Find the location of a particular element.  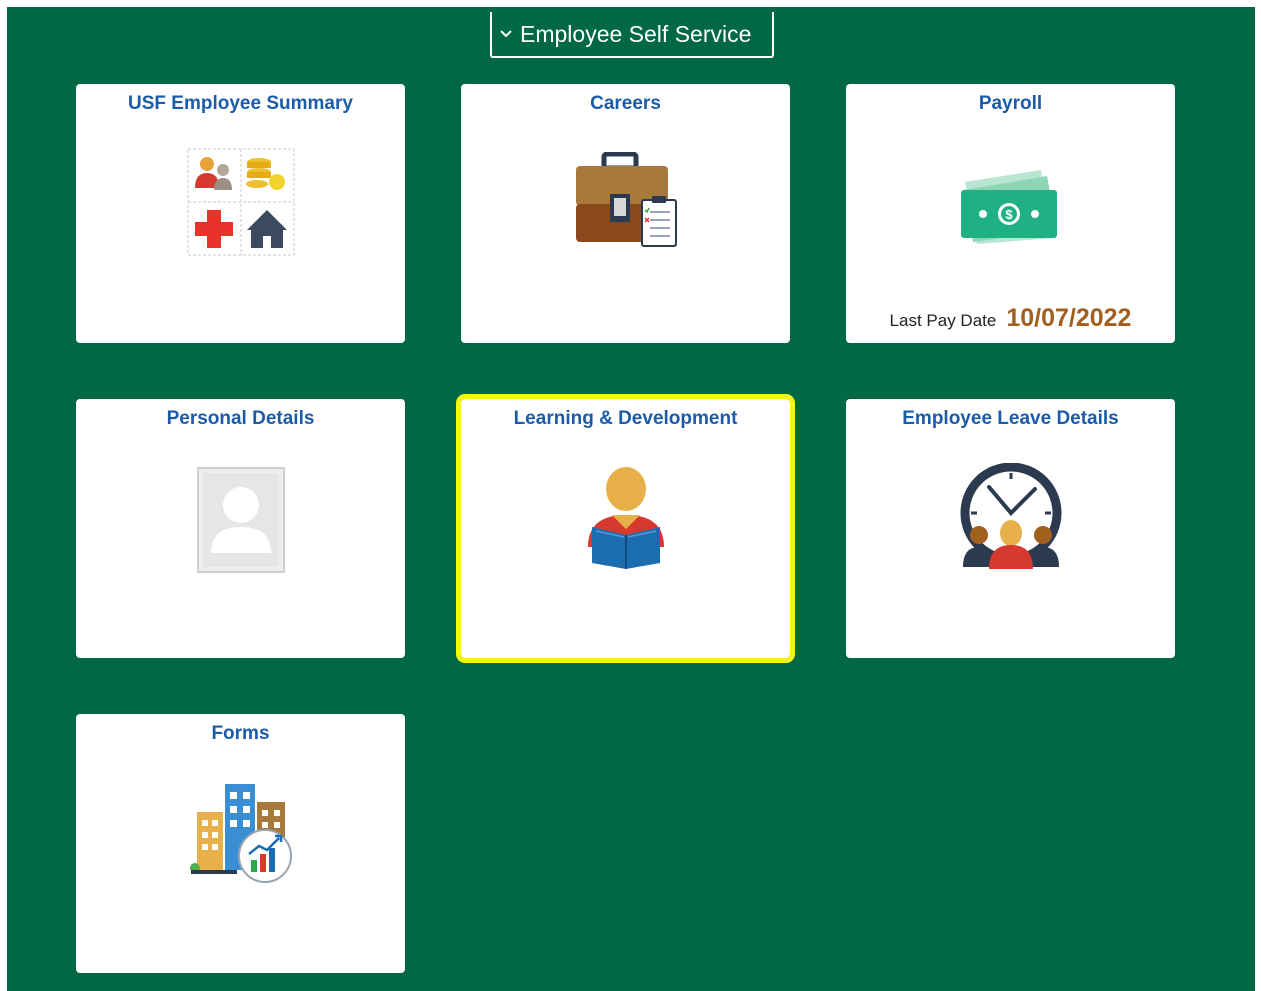

briefcase-icon is located at coordinates (626, 199).